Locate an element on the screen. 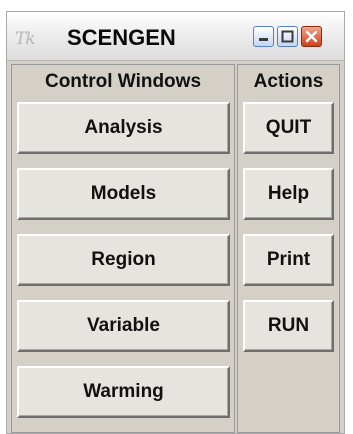  control-windows-header: Control Windows is located at coordinates (123, 81).